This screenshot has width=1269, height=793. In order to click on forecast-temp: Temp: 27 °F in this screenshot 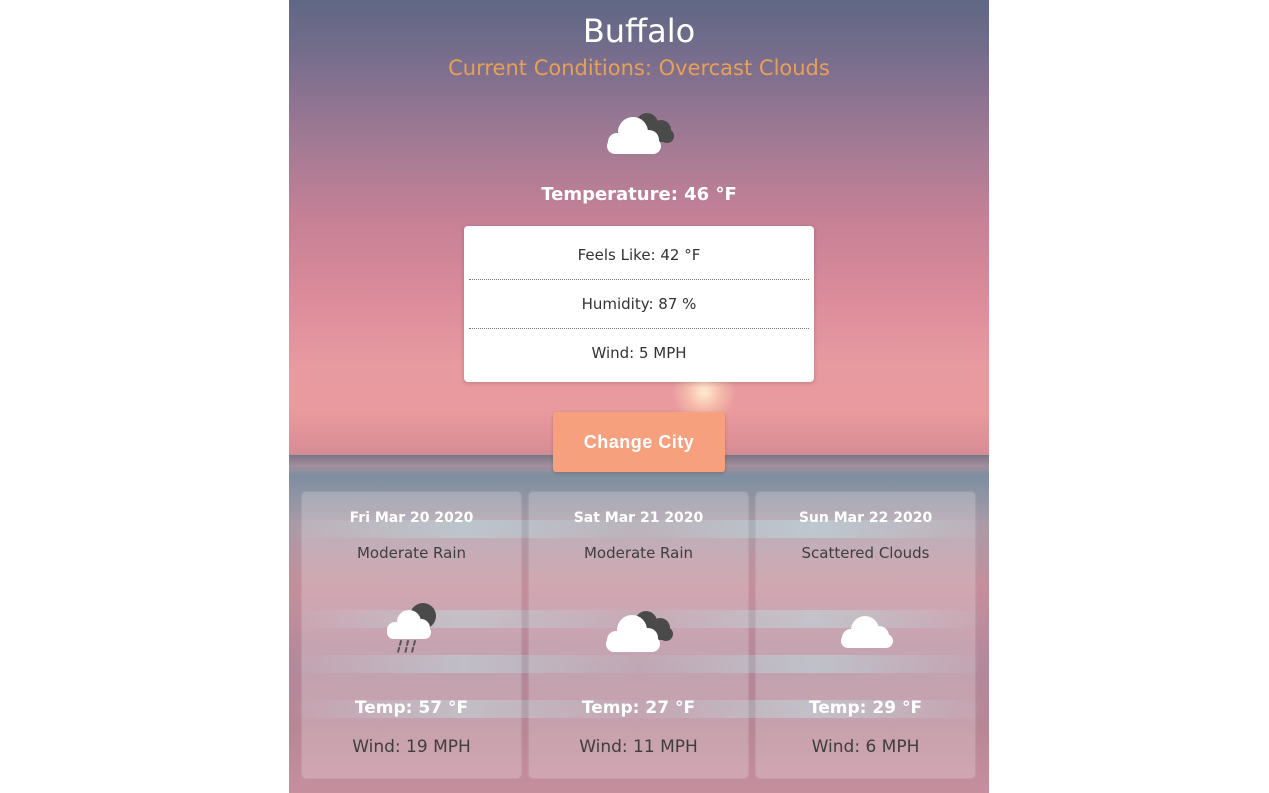, I will do `click(638, 708)`.